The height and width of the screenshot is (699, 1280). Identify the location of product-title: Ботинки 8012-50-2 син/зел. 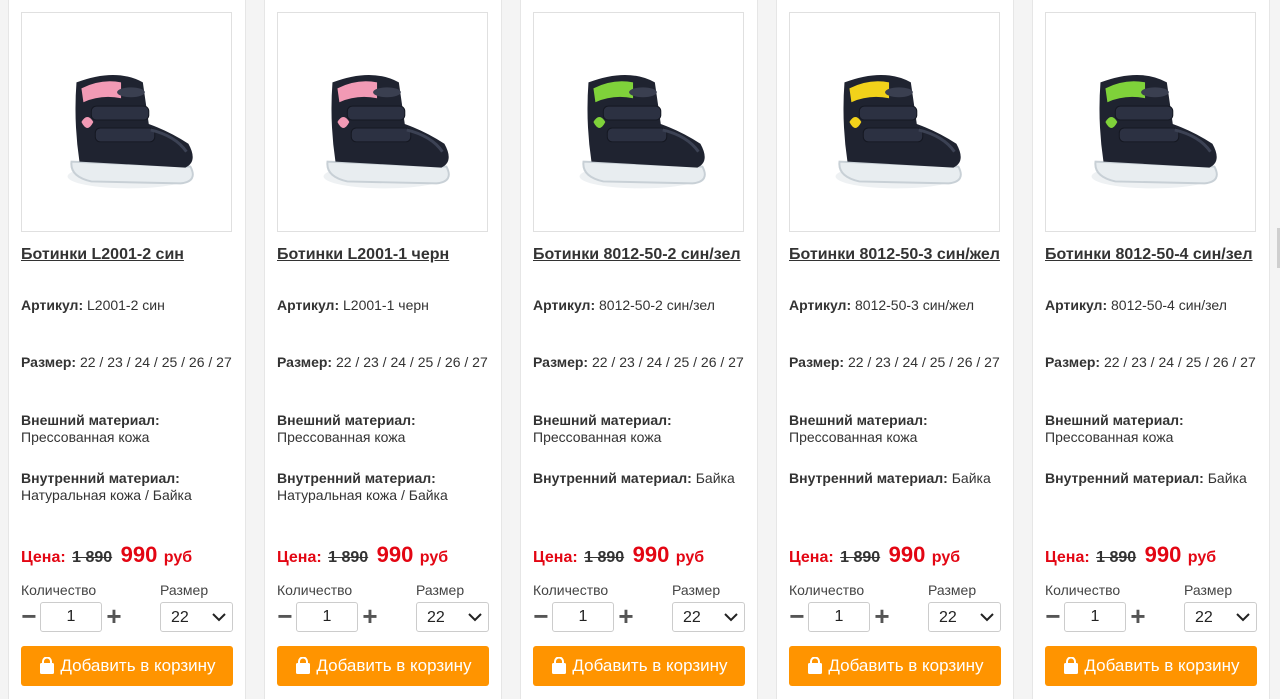
(639, 255).